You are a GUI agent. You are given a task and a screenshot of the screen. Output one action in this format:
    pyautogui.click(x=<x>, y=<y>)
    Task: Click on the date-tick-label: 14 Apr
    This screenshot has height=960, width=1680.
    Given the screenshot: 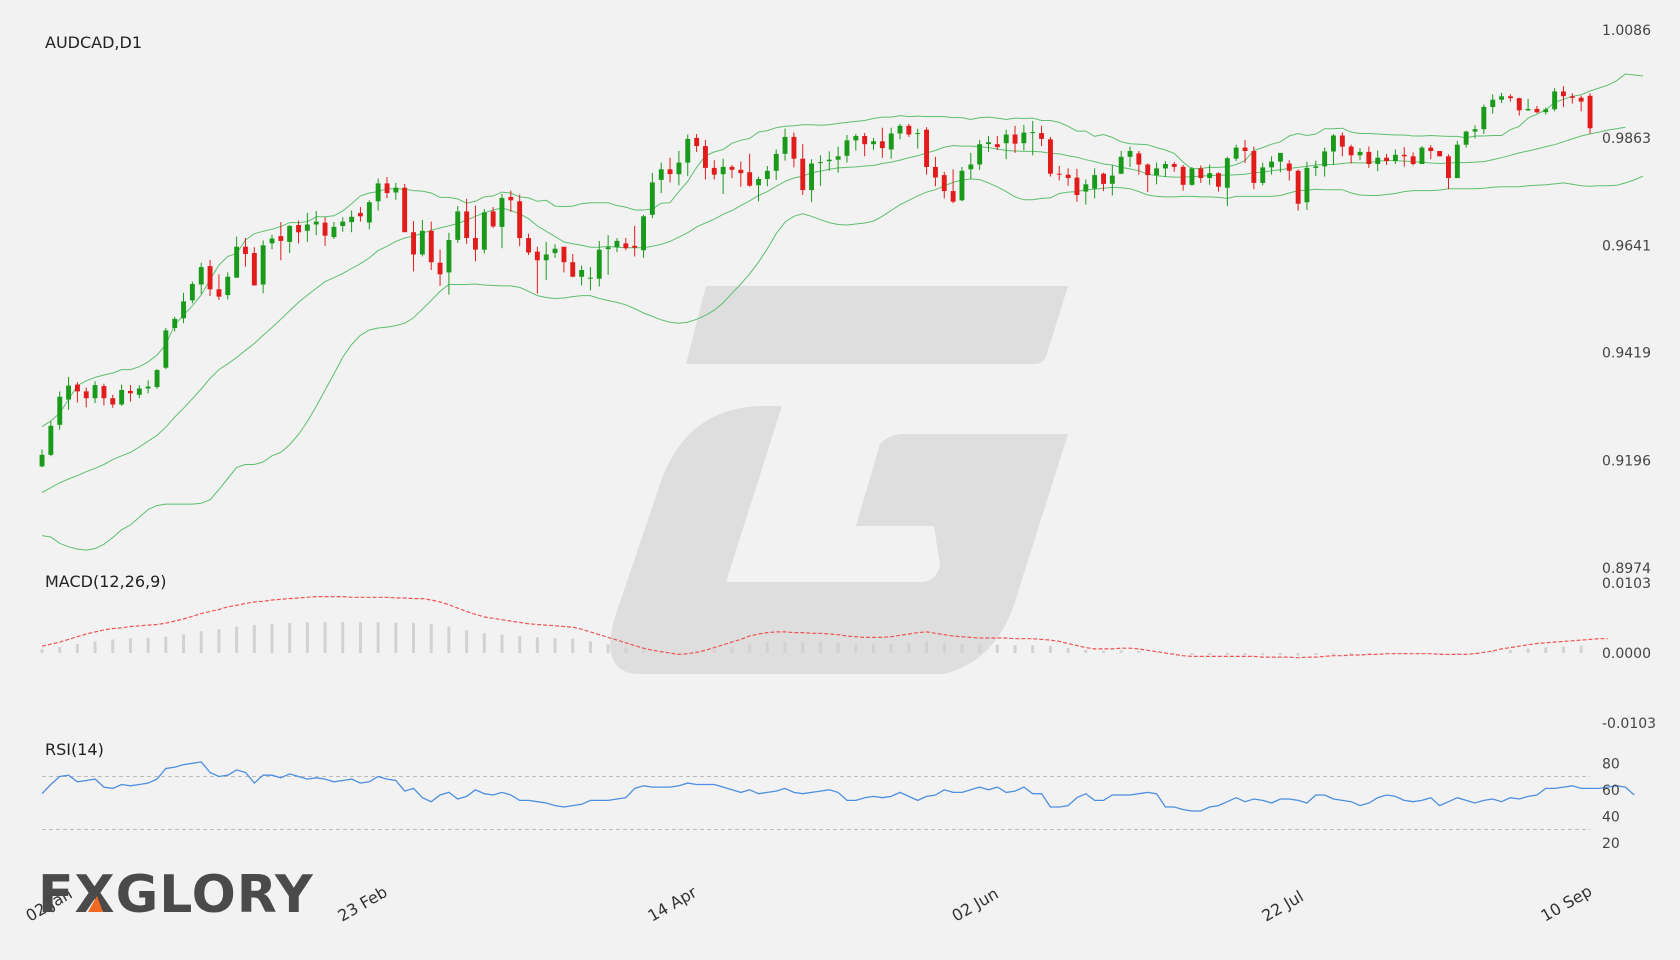 What is the action you would take?
    pyautogui.click(x=673, y=903)
    